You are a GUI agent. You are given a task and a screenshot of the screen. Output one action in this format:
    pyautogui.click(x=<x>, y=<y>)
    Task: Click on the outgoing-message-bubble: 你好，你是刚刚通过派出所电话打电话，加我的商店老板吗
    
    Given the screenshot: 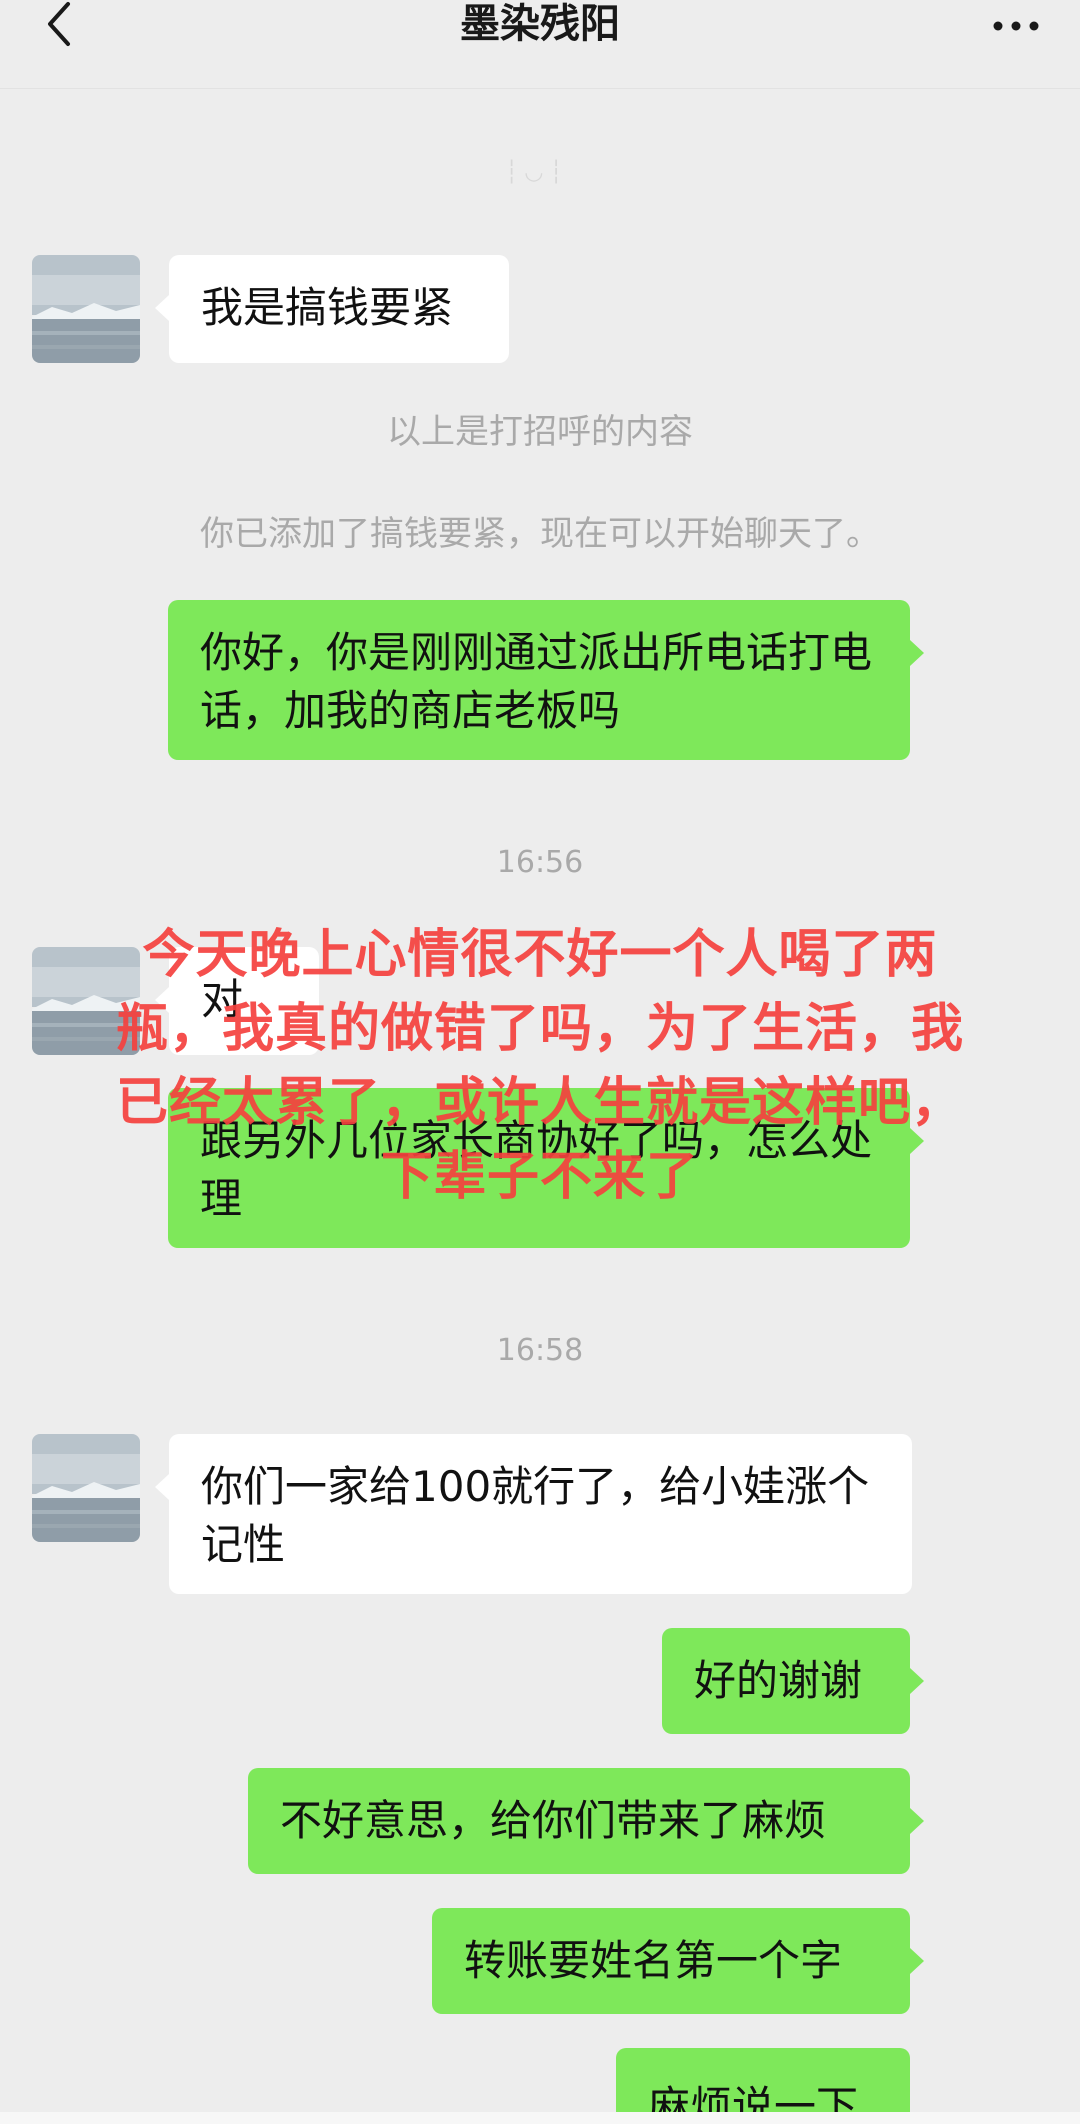 What is the action you would take?
    pyautogui.click(x=546, y=680)
    